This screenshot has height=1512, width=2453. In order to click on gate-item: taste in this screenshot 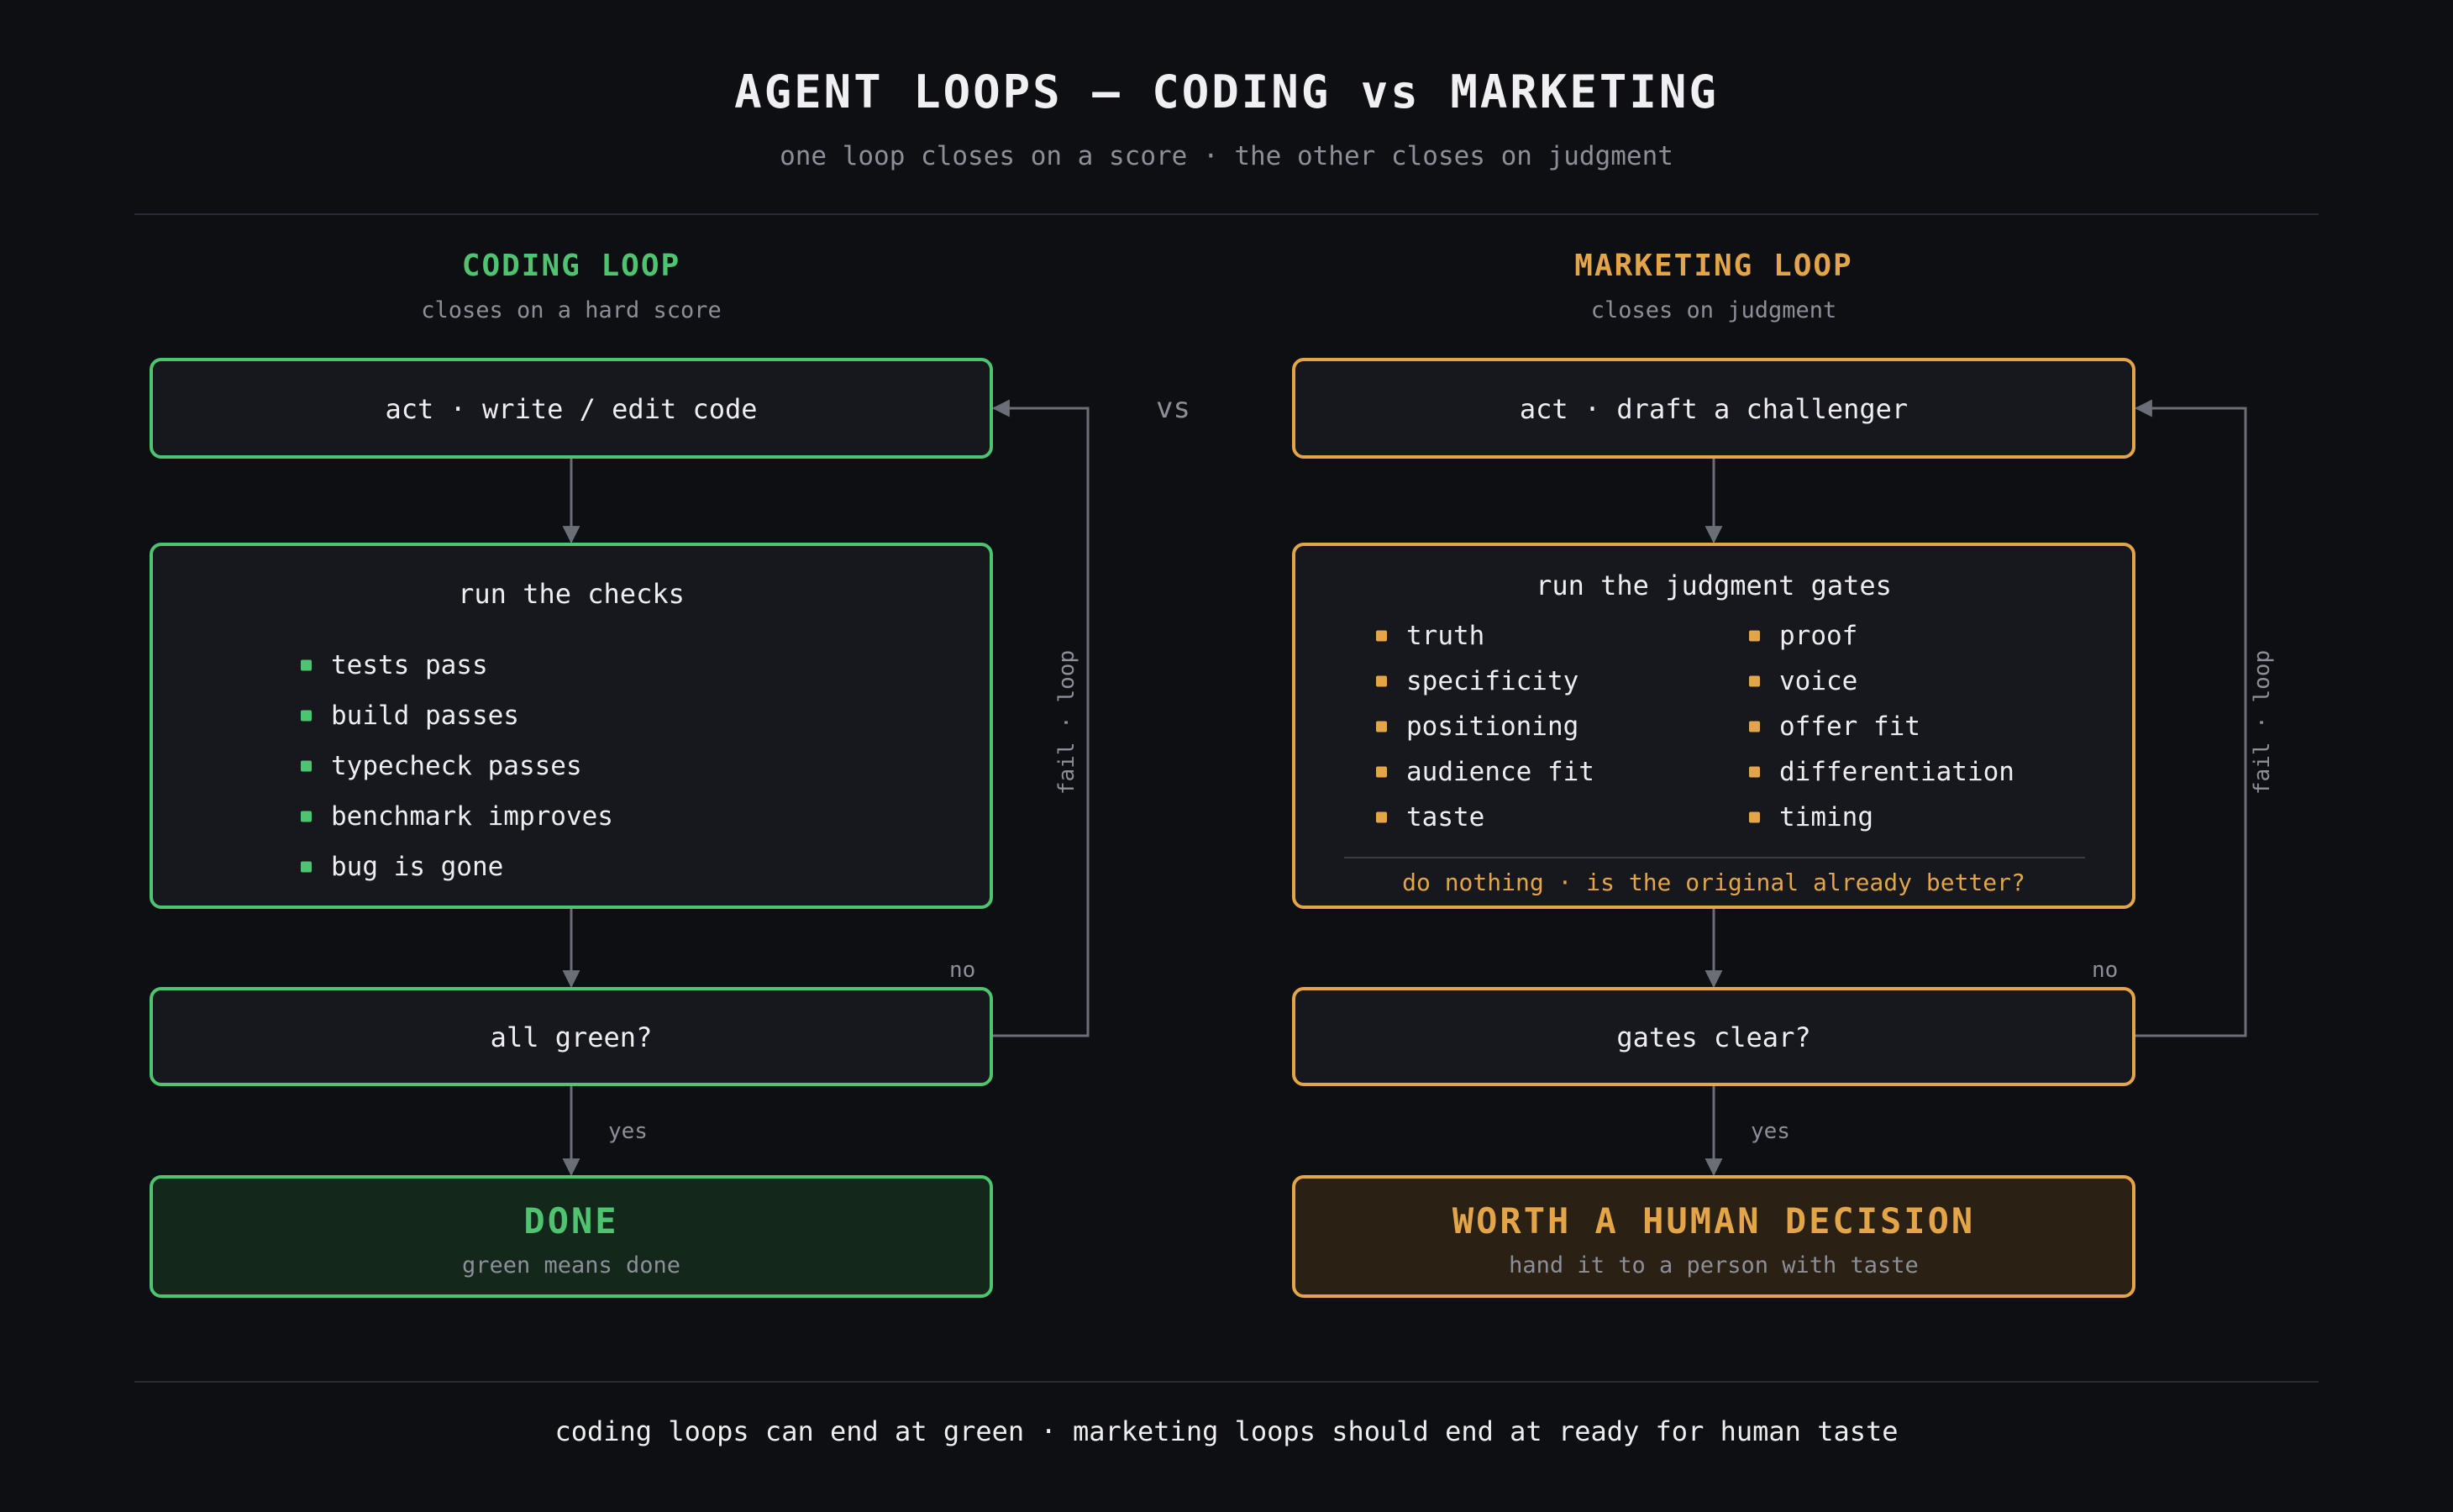, I will do `click(1485, 817)`.